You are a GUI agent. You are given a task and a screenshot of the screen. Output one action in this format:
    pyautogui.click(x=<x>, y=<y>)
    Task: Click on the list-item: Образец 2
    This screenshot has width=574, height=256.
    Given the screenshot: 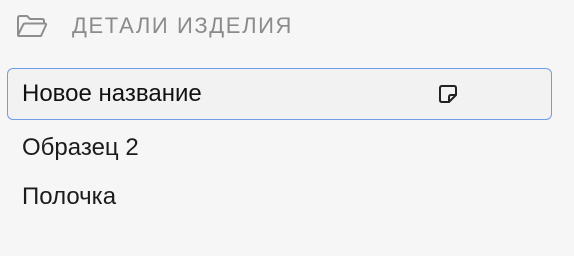 What is the action you would take?
    pyautogui.click(x=80, y=148)
    